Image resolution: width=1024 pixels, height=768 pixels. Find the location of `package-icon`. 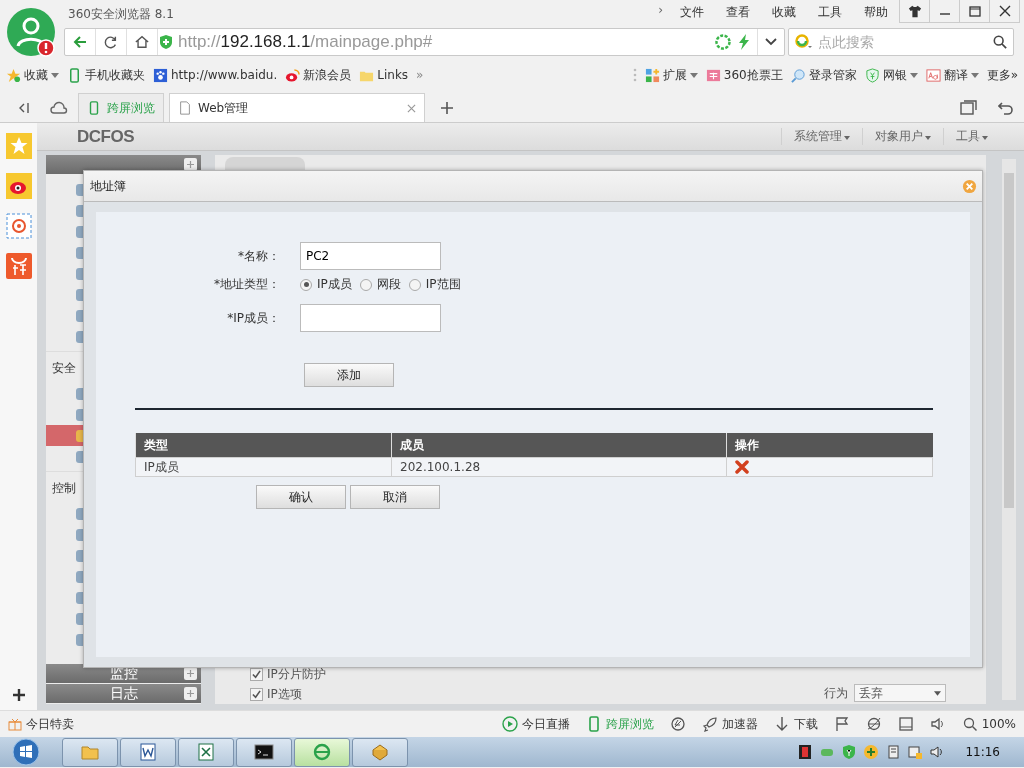

package-icon is located at coordinates (380, 752).